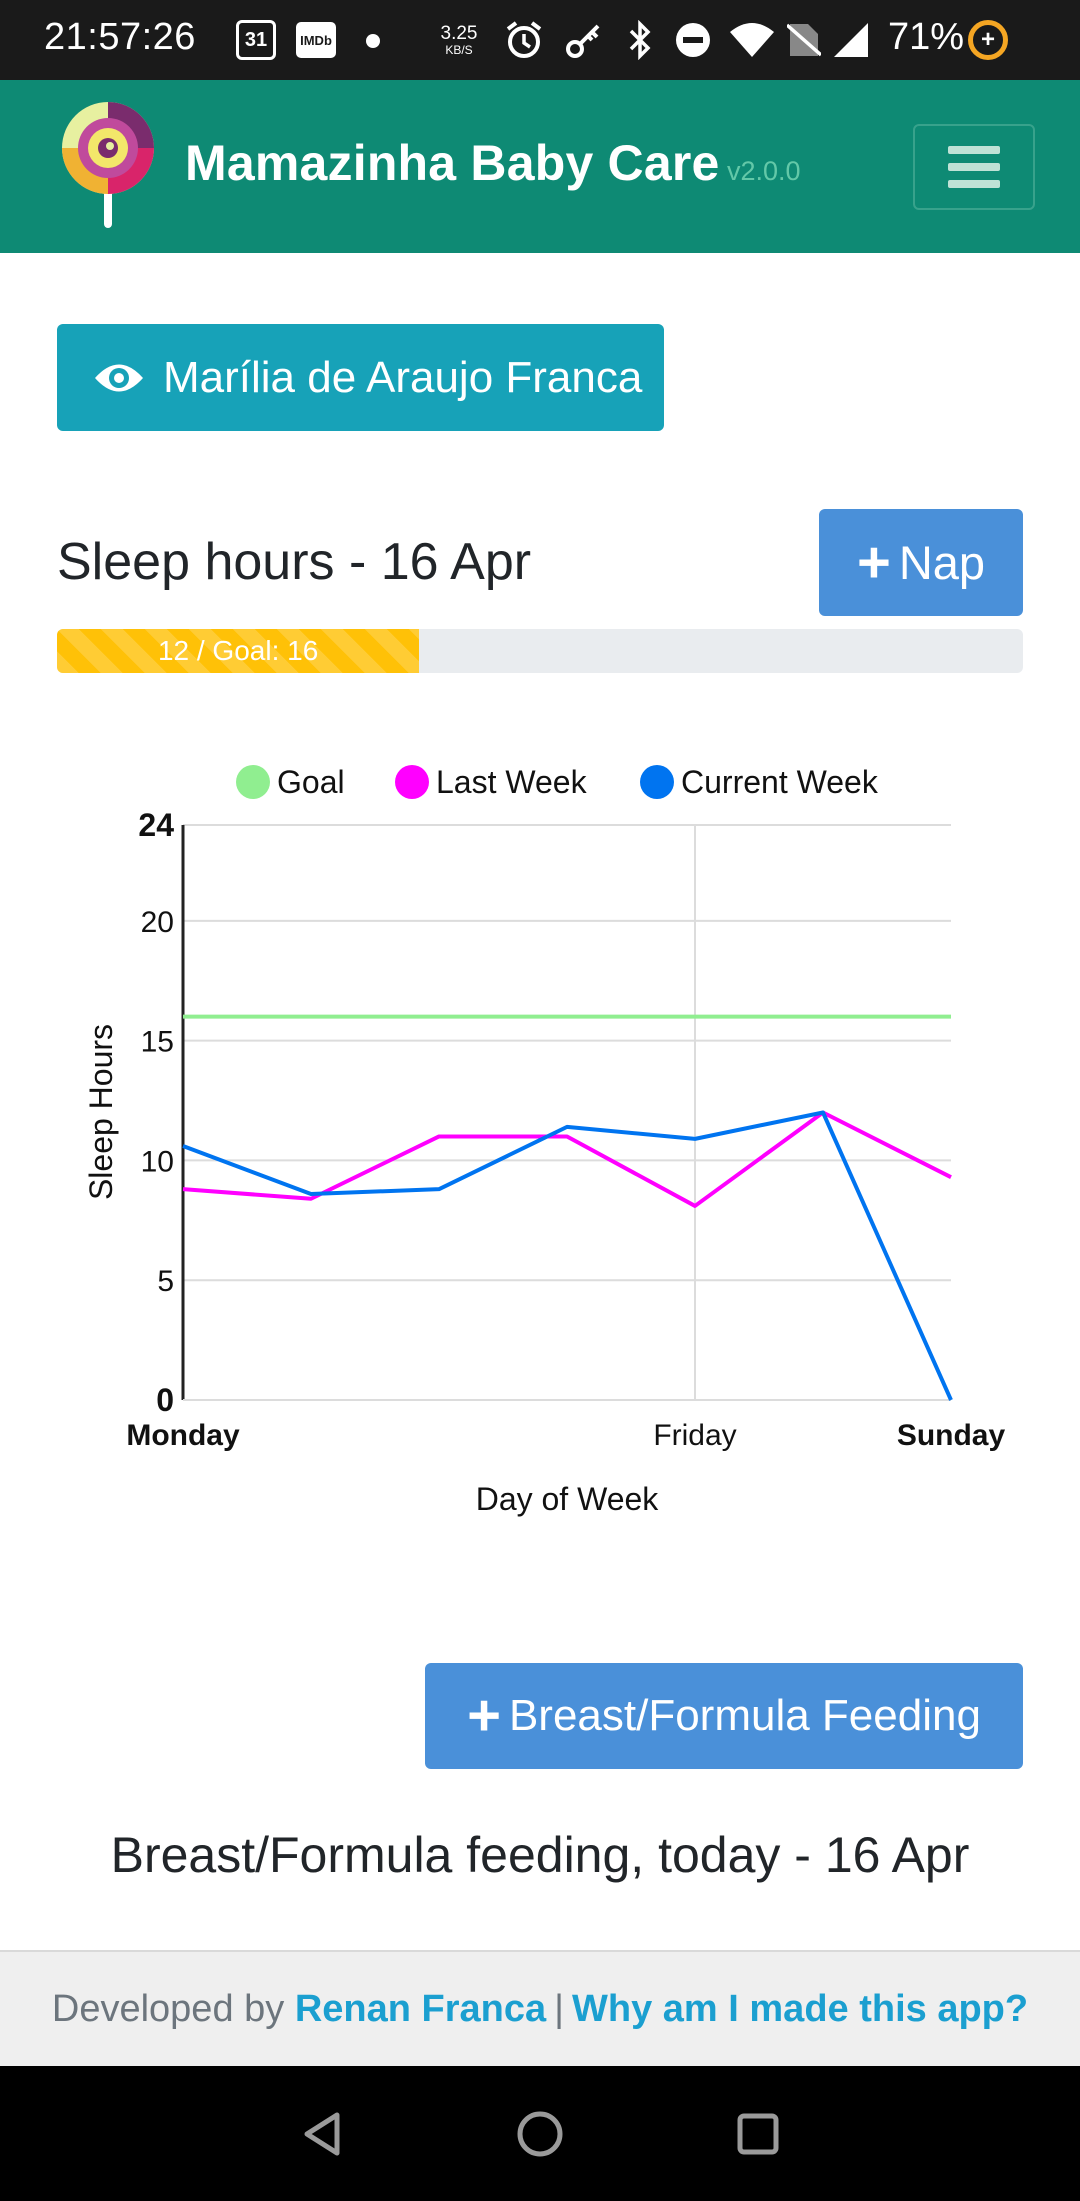  Describe the element at coordinates (157, 922) in the screenshot. I see `y-tick-label: 20` at that location.